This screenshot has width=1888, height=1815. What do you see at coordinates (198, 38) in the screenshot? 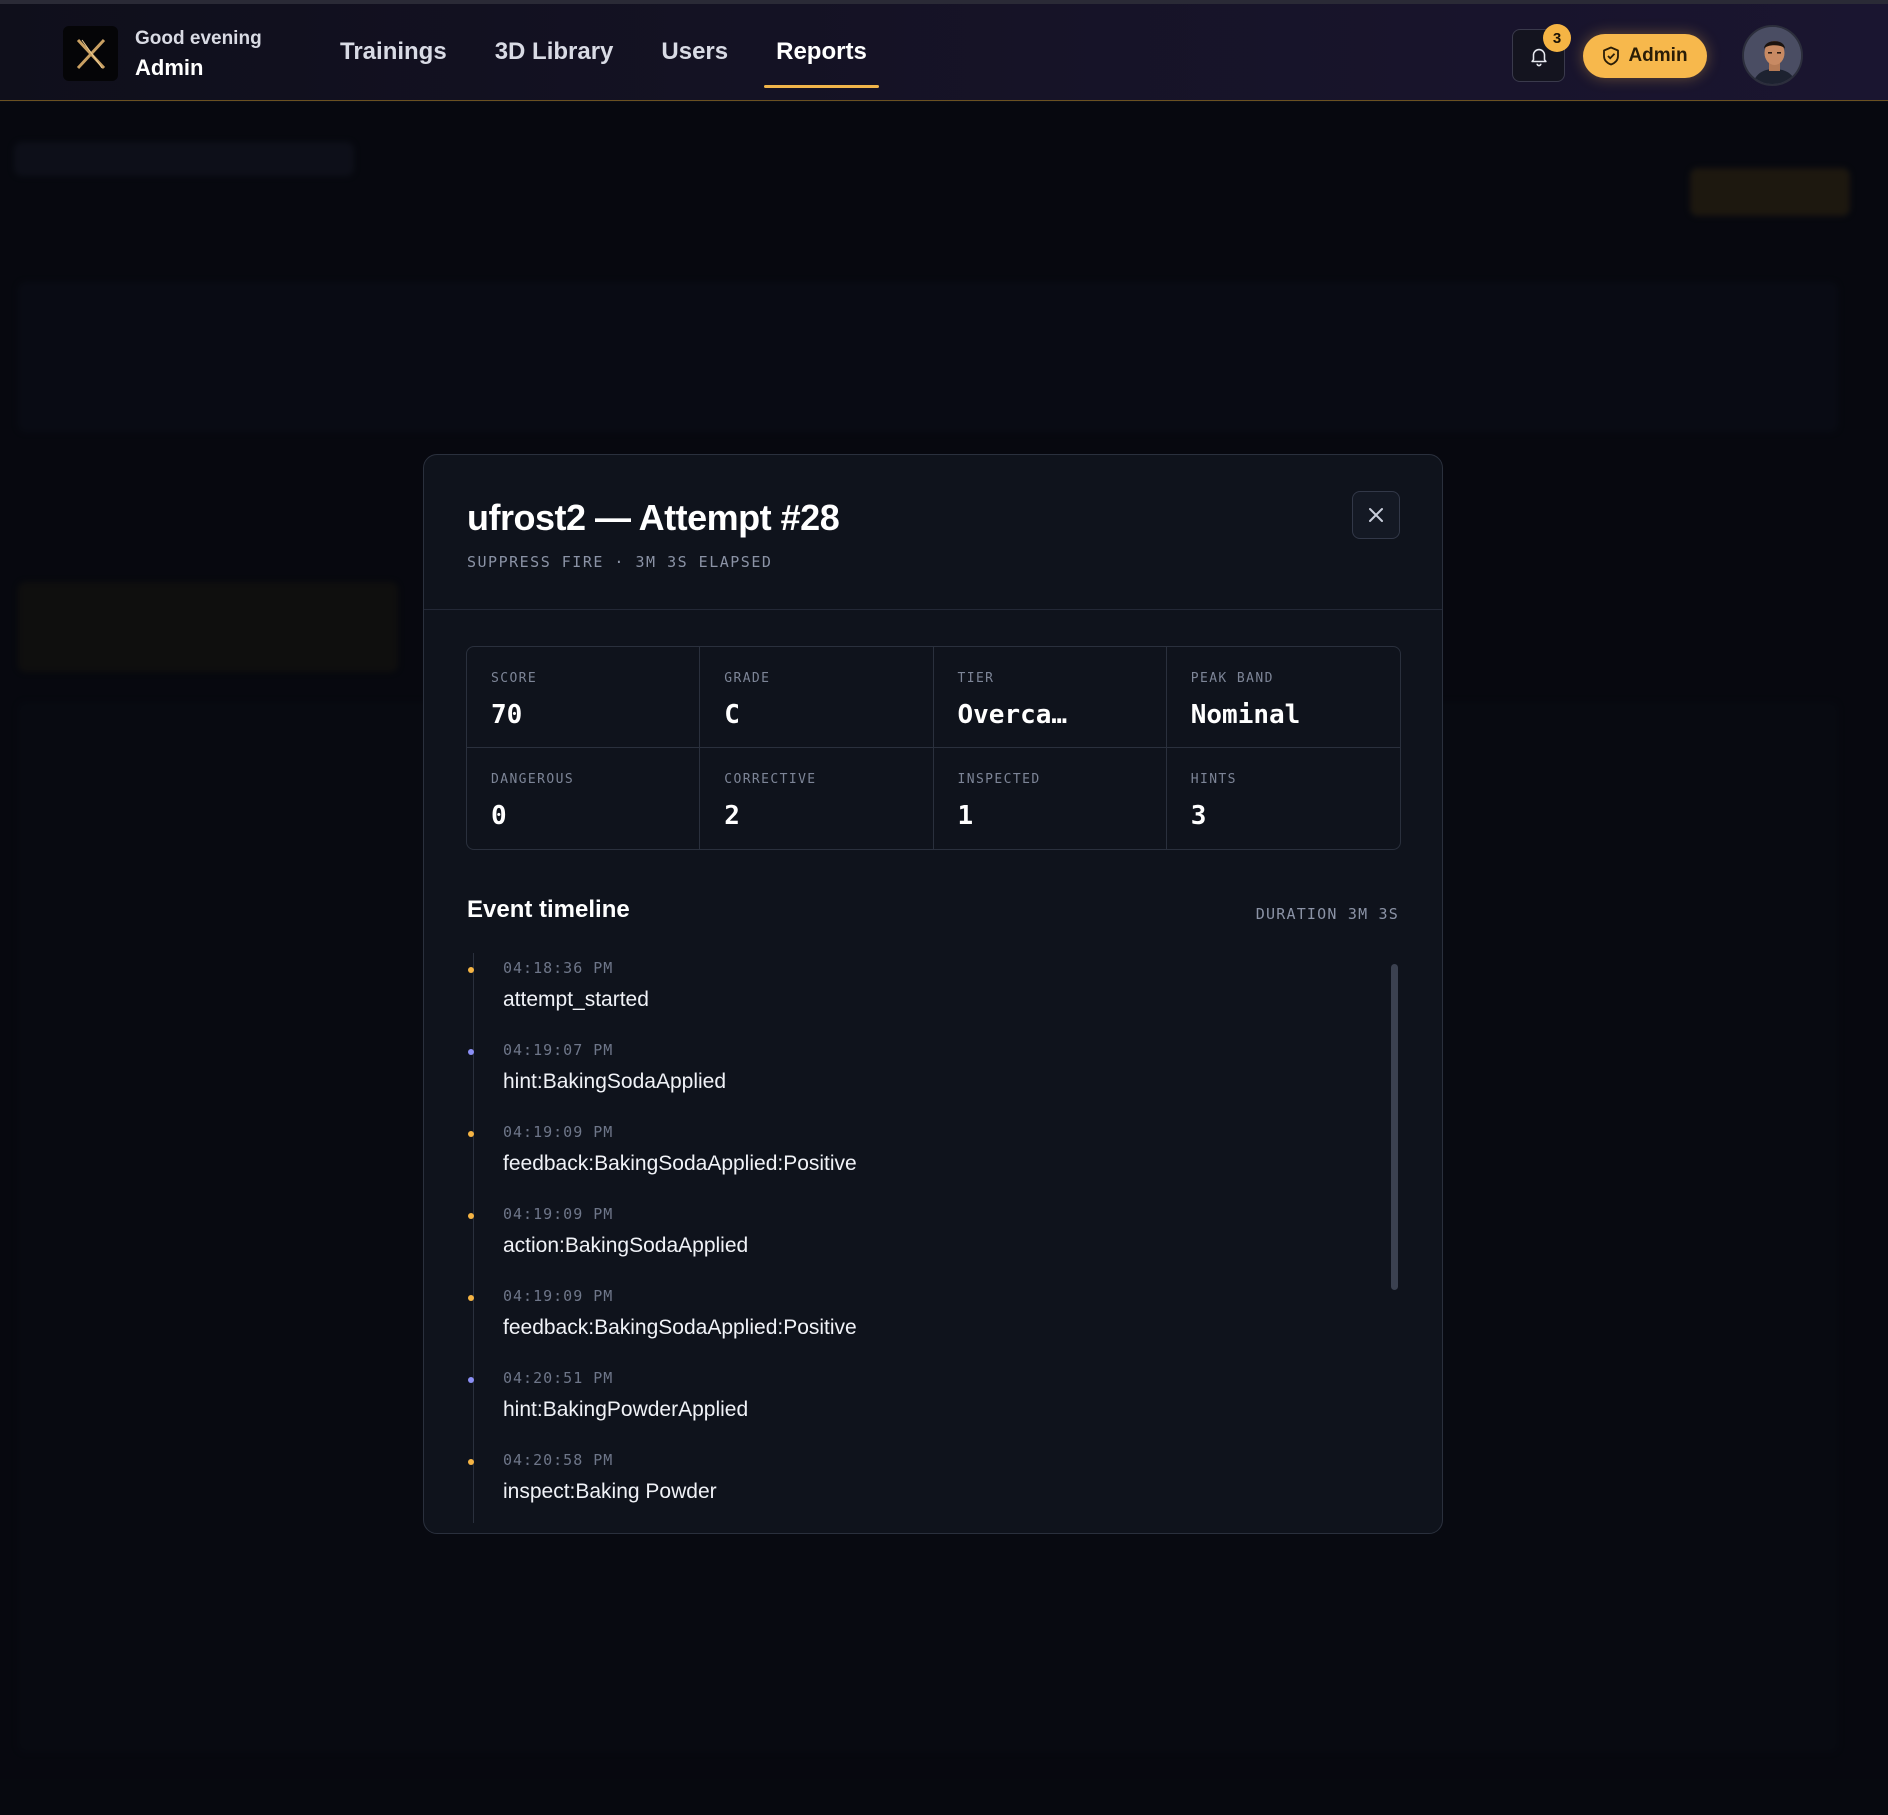
I see `greeting-text: Good evening` at bounding box center [198, 38].